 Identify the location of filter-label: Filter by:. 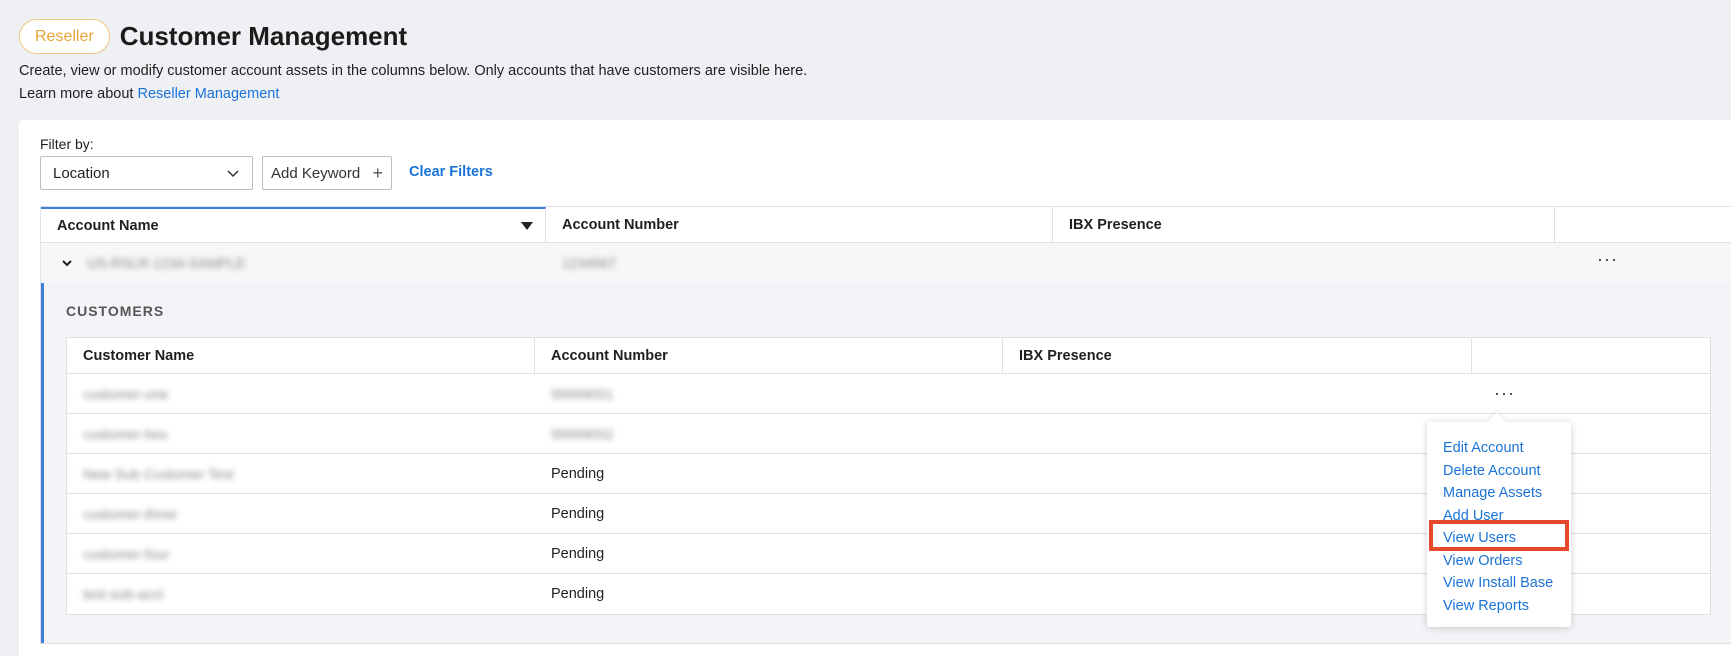
(67, 144).